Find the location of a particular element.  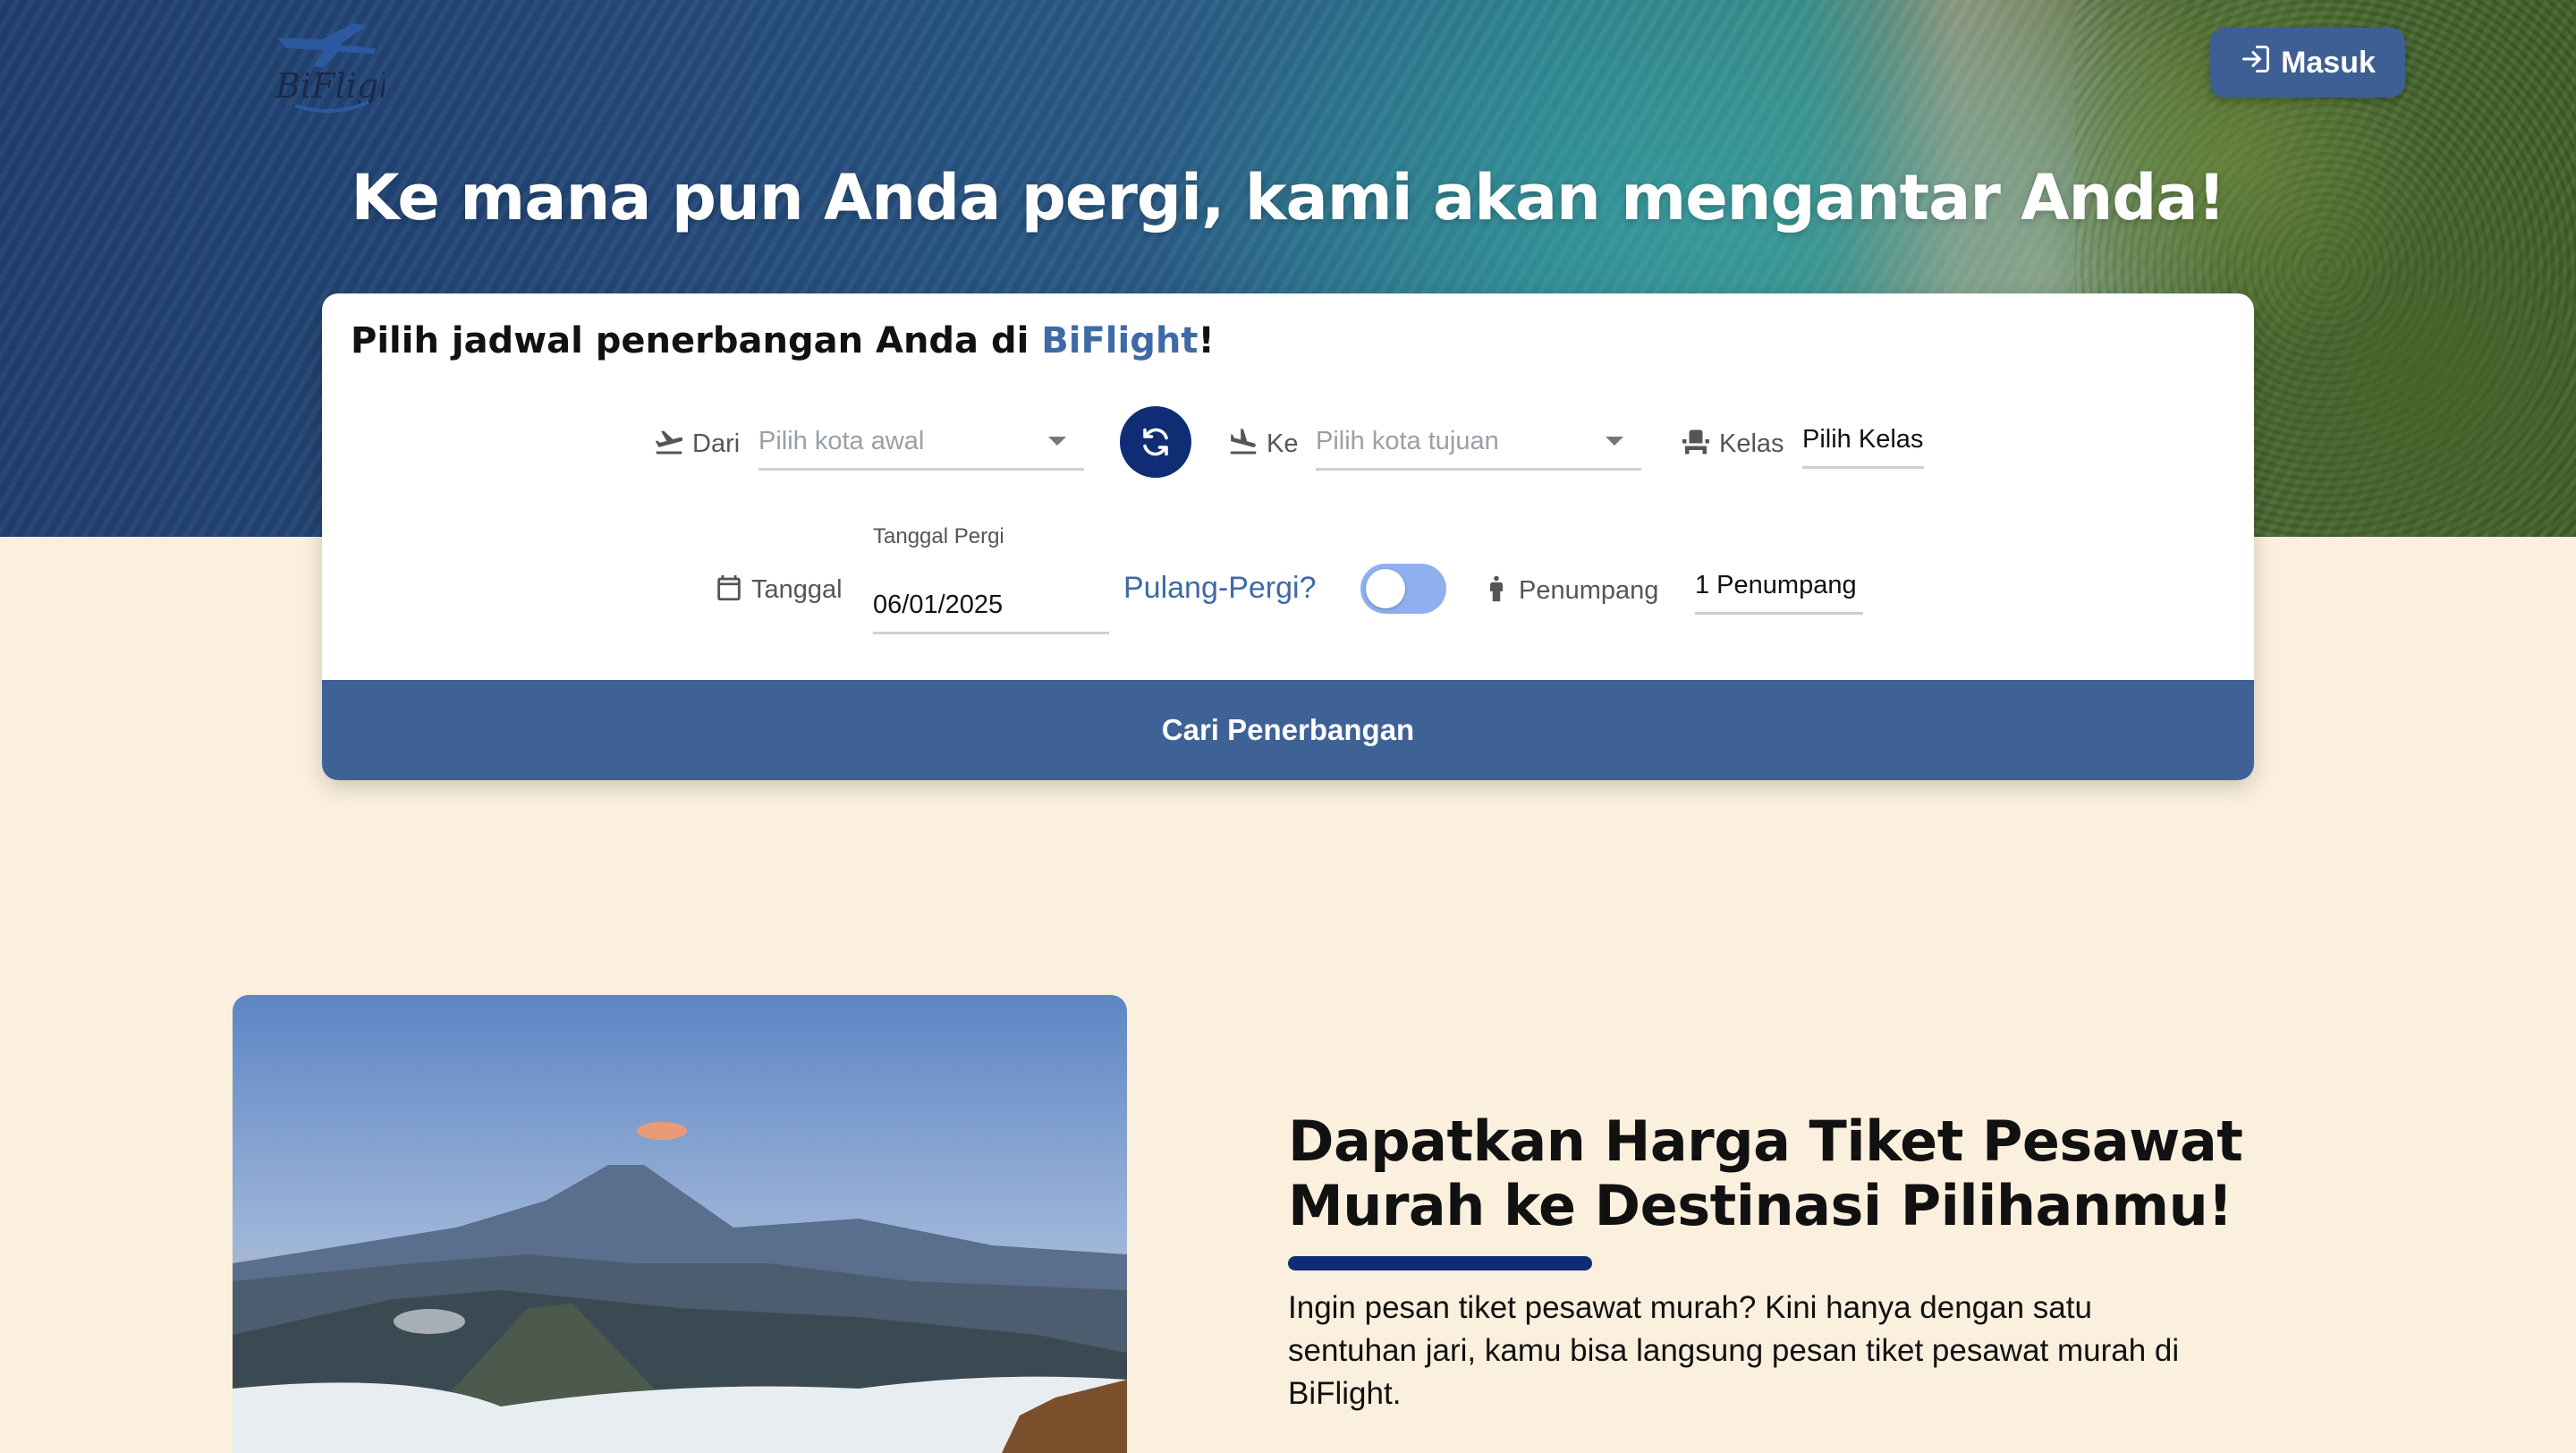

landing-icon is located at coordinates (1243, 444).